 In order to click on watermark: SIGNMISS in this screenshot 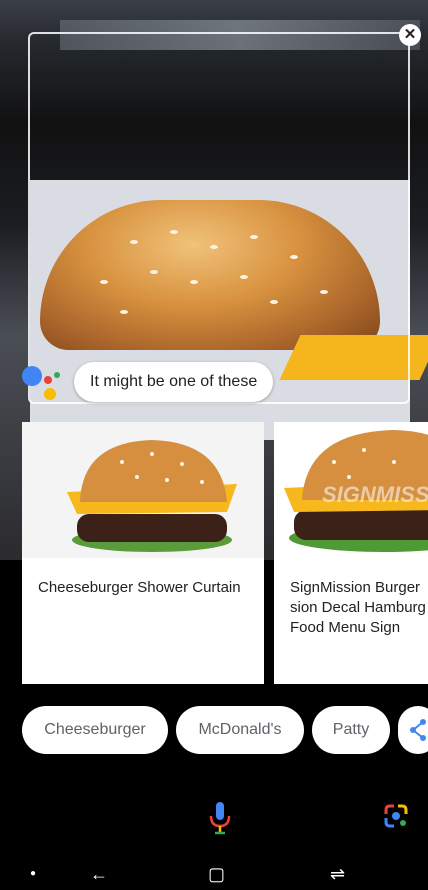, I will do `click(375, 494)`.